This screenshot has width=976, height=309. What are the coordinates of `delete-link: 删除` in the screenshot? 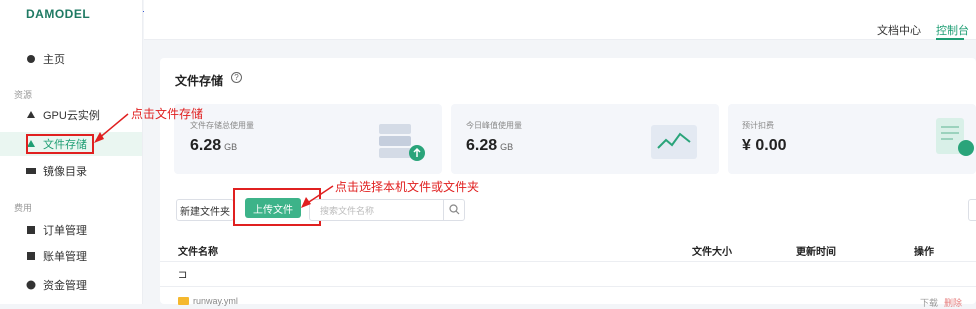 It's located at (953, 302).